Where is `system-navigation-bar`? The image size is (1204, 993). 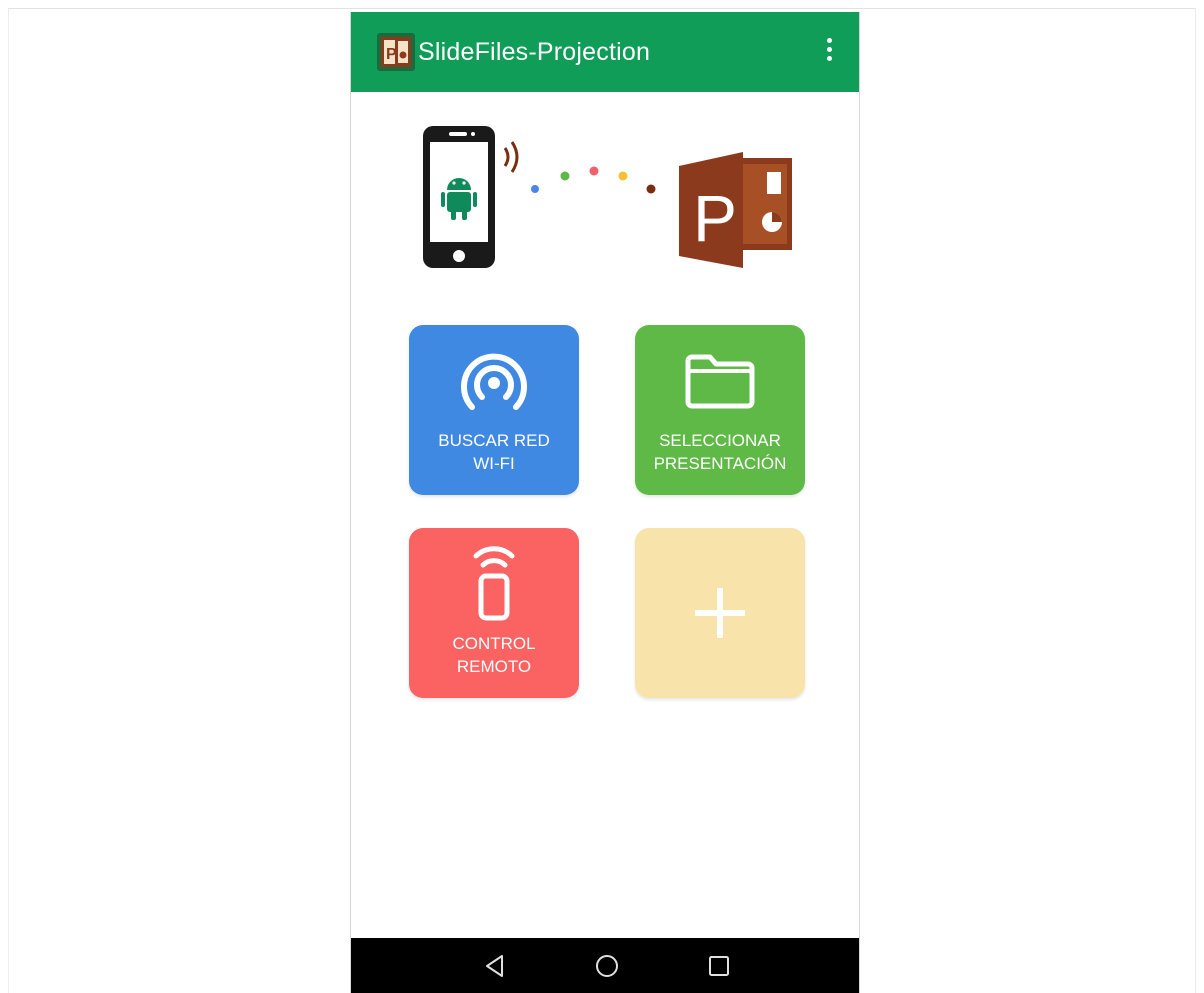 system-navigation-bar is located at coordinates (605, 965).